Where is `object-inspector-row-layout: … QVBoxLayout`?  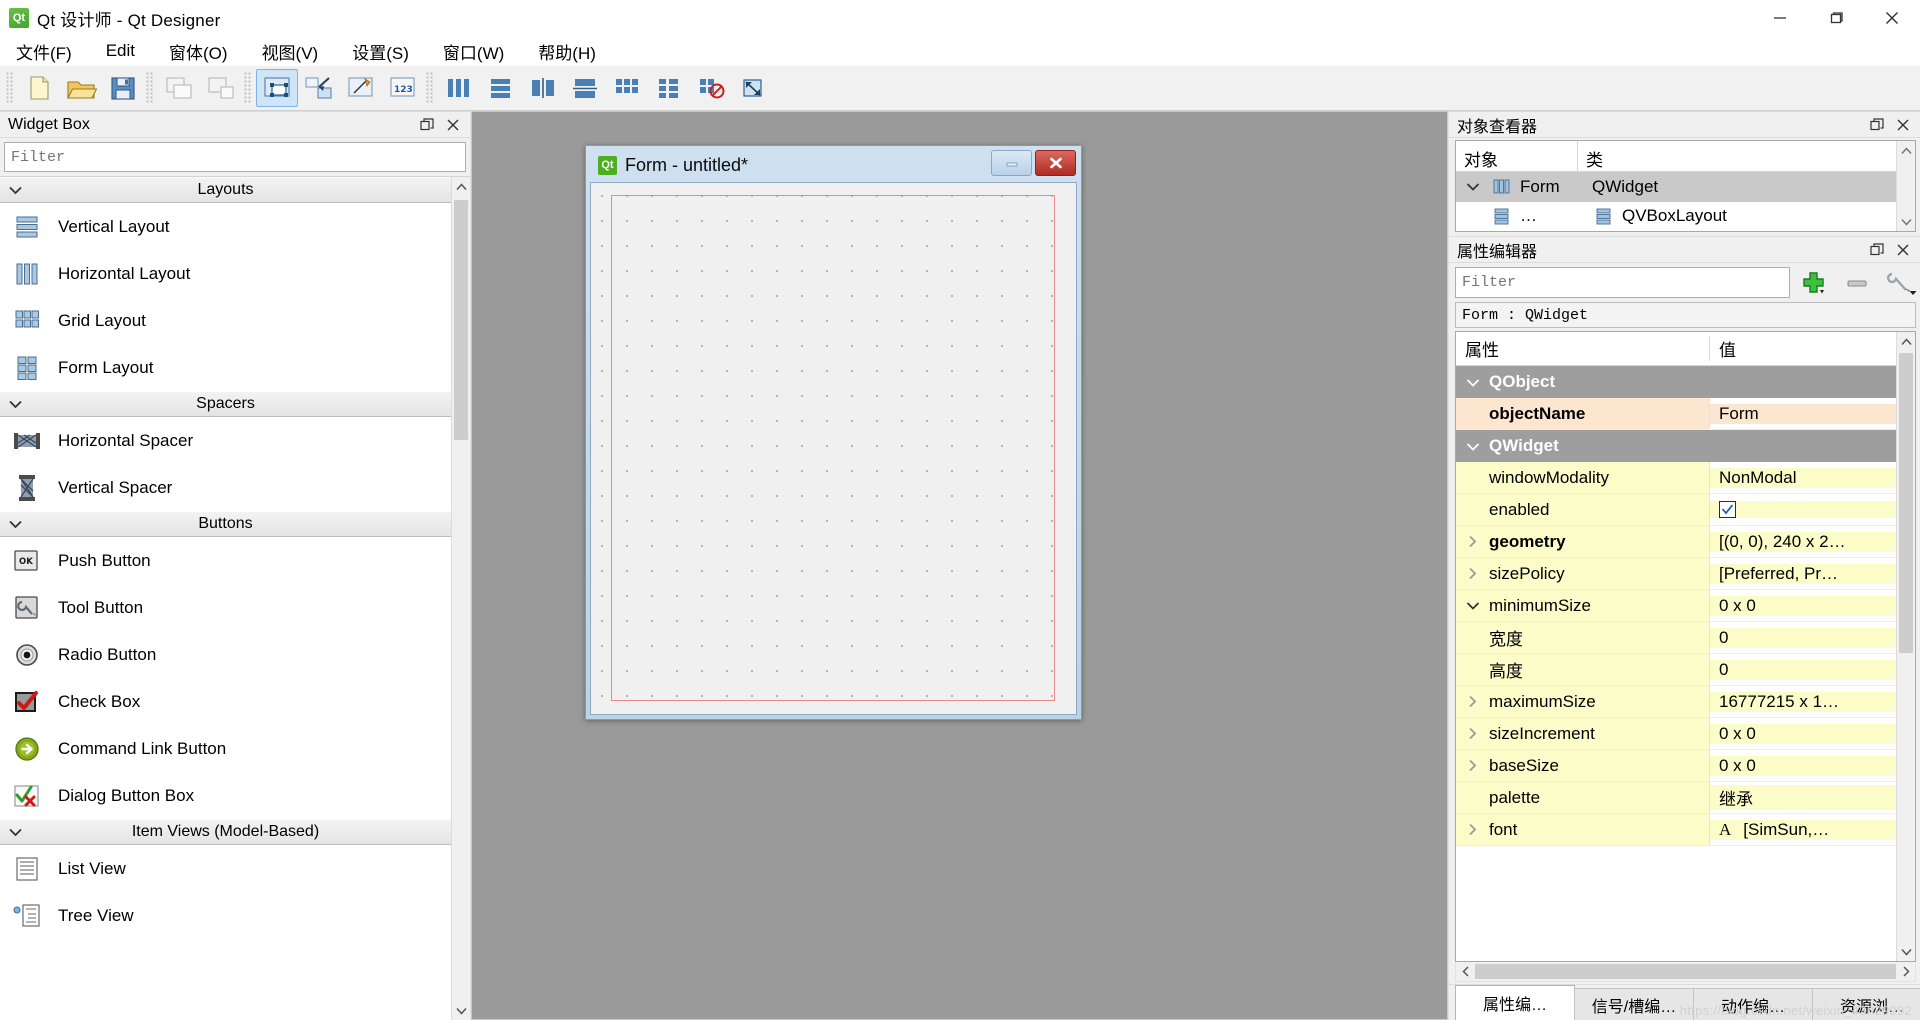
object-inspector-row-layout: … QVBoxLayout is located at coordinates (1676, 217).